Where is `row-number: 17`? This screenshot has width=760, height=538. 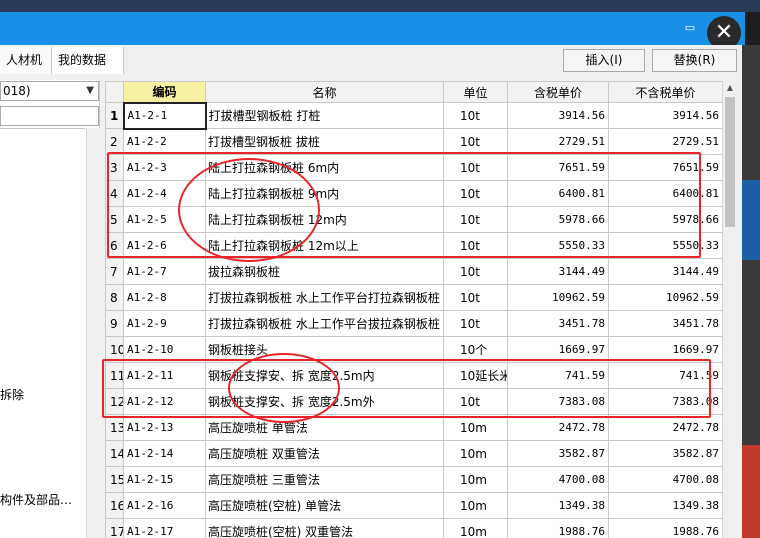
row-number: 17 is located at coordinates (114, 528).